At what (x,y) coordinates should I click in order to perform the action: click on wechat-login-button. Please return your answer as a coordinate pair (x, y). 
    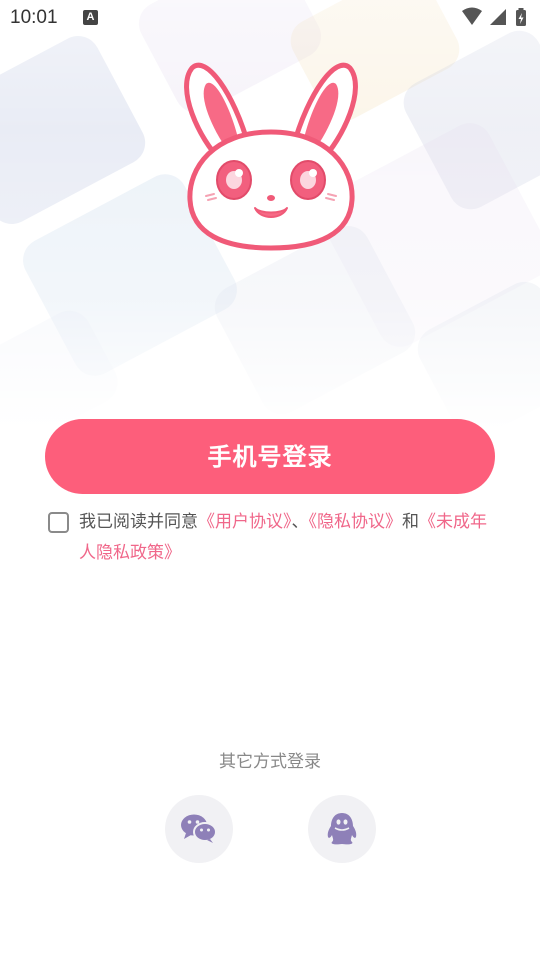
    Looking at the image, I should click on (199, 829).